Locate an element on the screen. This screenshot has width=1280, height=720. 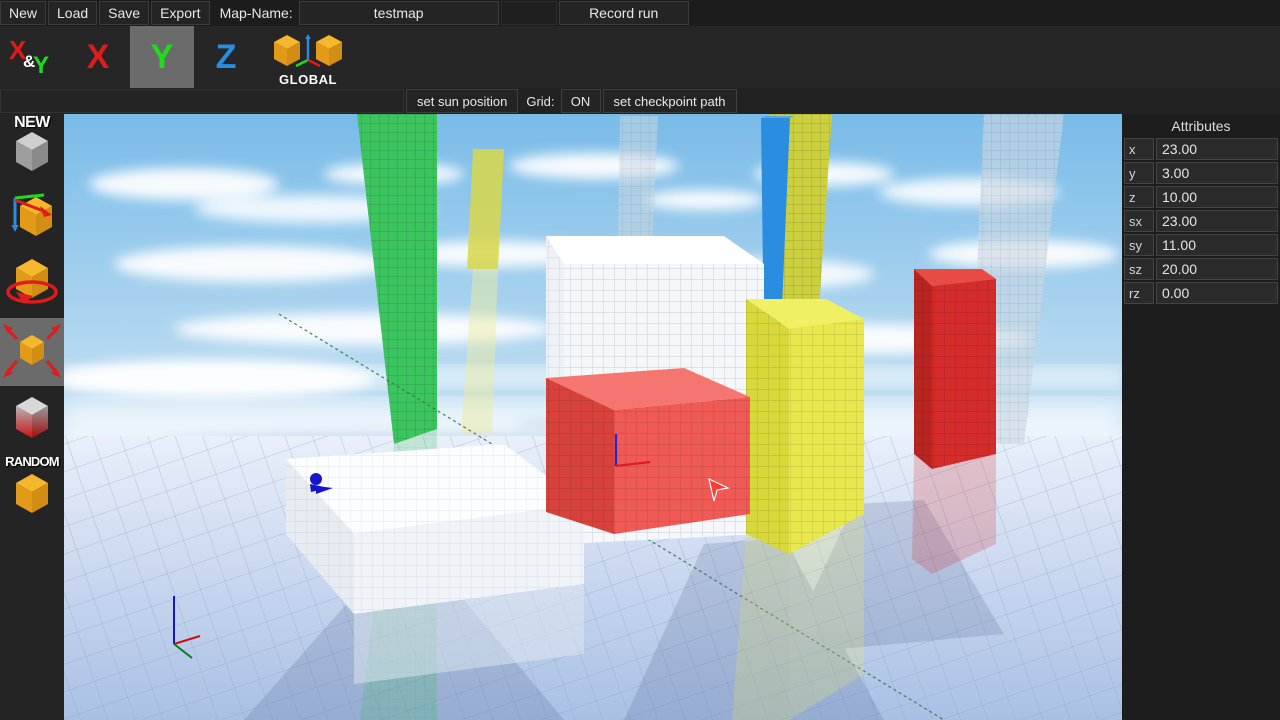
tool-scale-button is located at coordinates (32, 352).